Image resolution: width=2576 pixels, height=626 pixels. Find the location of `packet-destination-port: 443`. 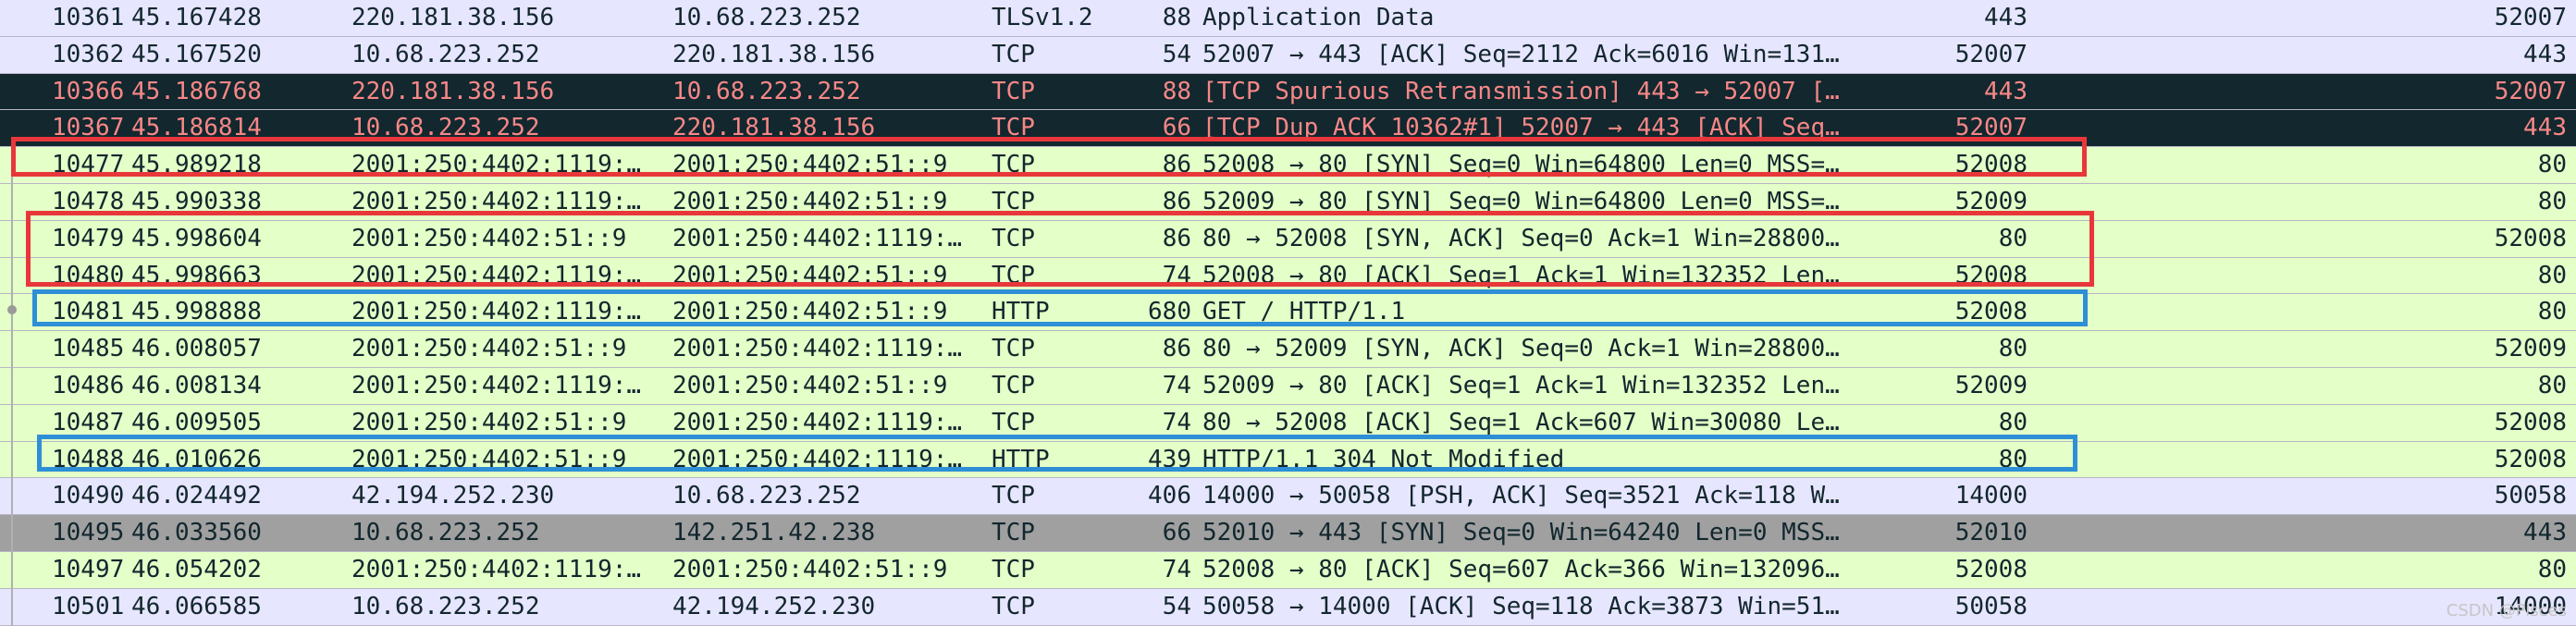

packet-destination-port: 443 is located at coordinates (2545, 54).